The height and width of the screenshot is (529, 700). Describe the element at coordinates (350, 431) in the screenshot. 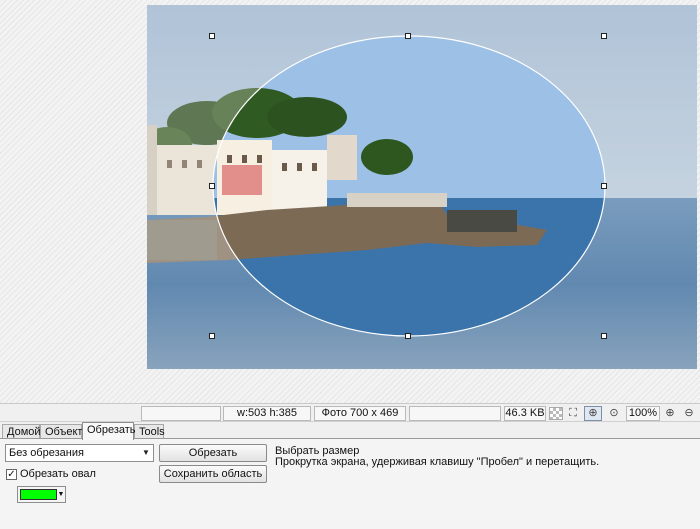

I see `tab-bar: Домой Объект Обрезать Tools` at that location.